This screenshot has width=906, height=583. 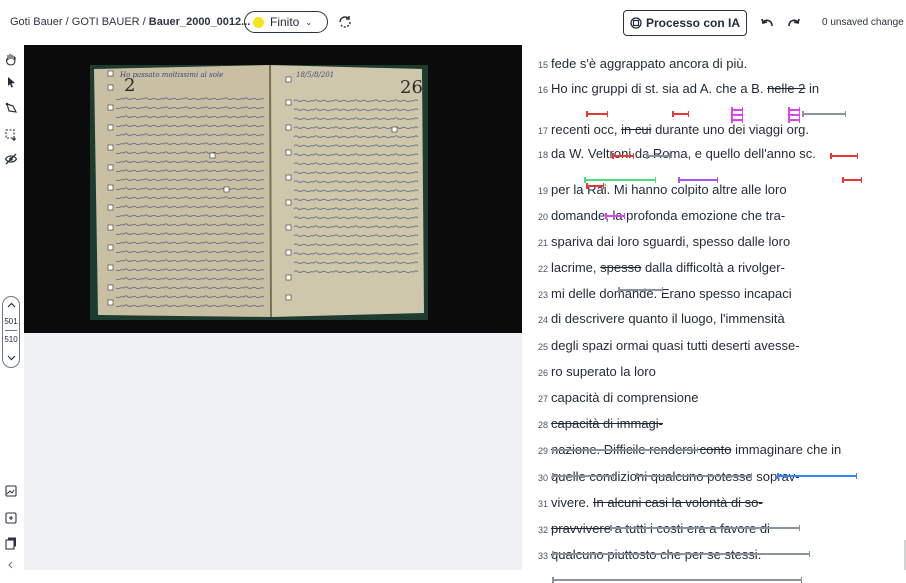 What do you see at coordinates (309, 22) in the screenshot?
I see `chevron-down-icon: ⌄` at bounding box center [309, 22].